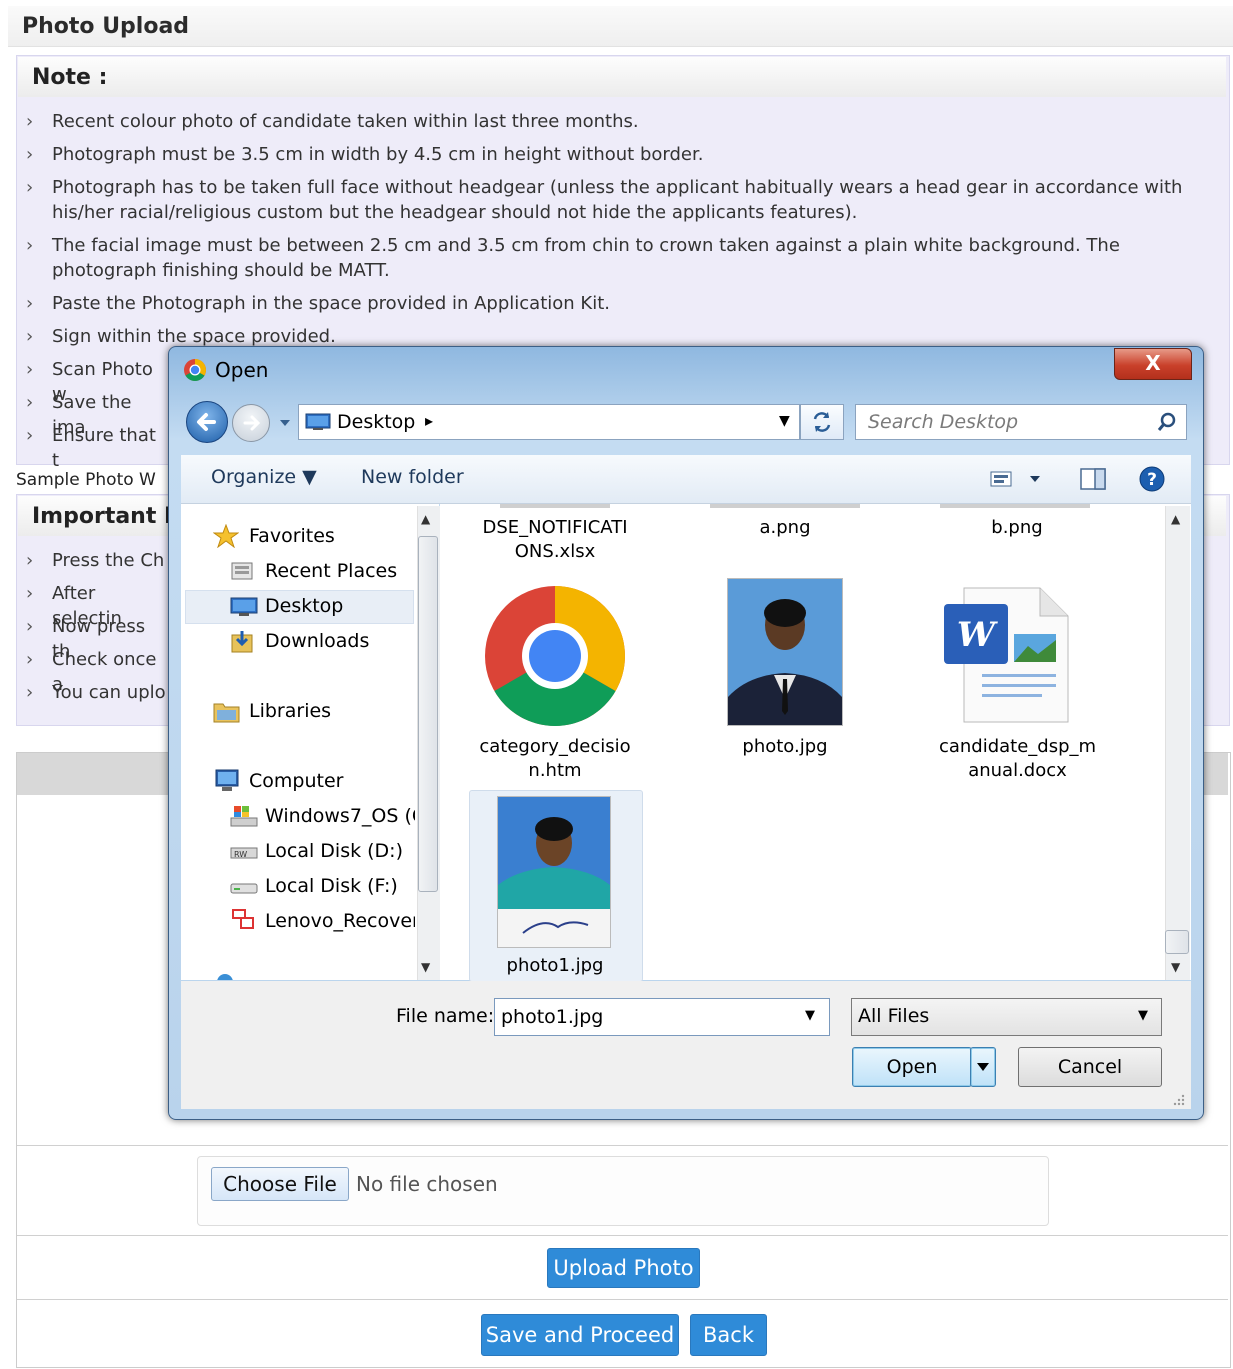  Describe the element at coordinates (317, 641) in the screenshot. I see `nav-downloads: Downloads` at that location.